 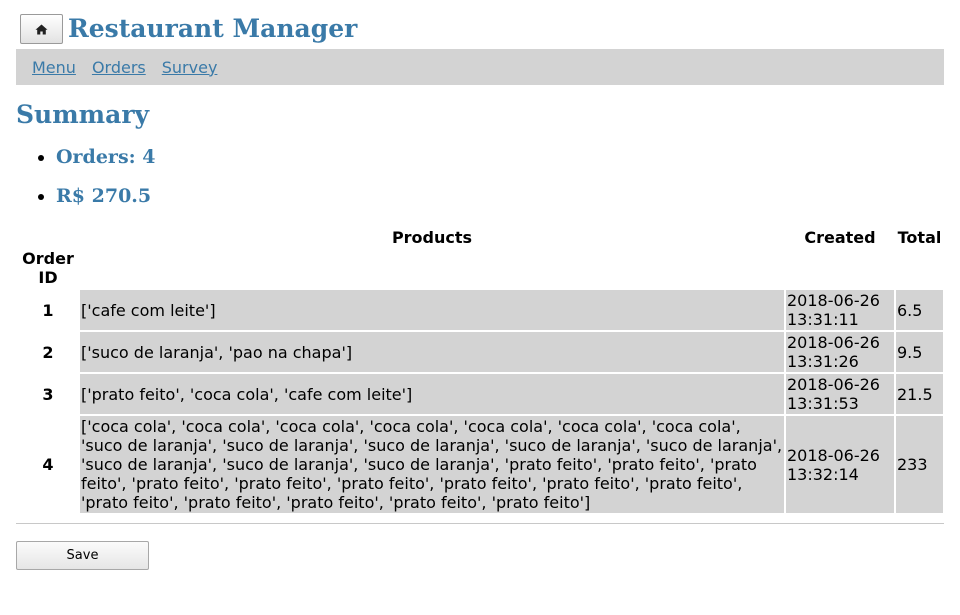 What do you see at coordinates (480, 257) in the screenshot?
I see `table-header-row: Order ID Products Created Total` at bounding box center [480, 257].